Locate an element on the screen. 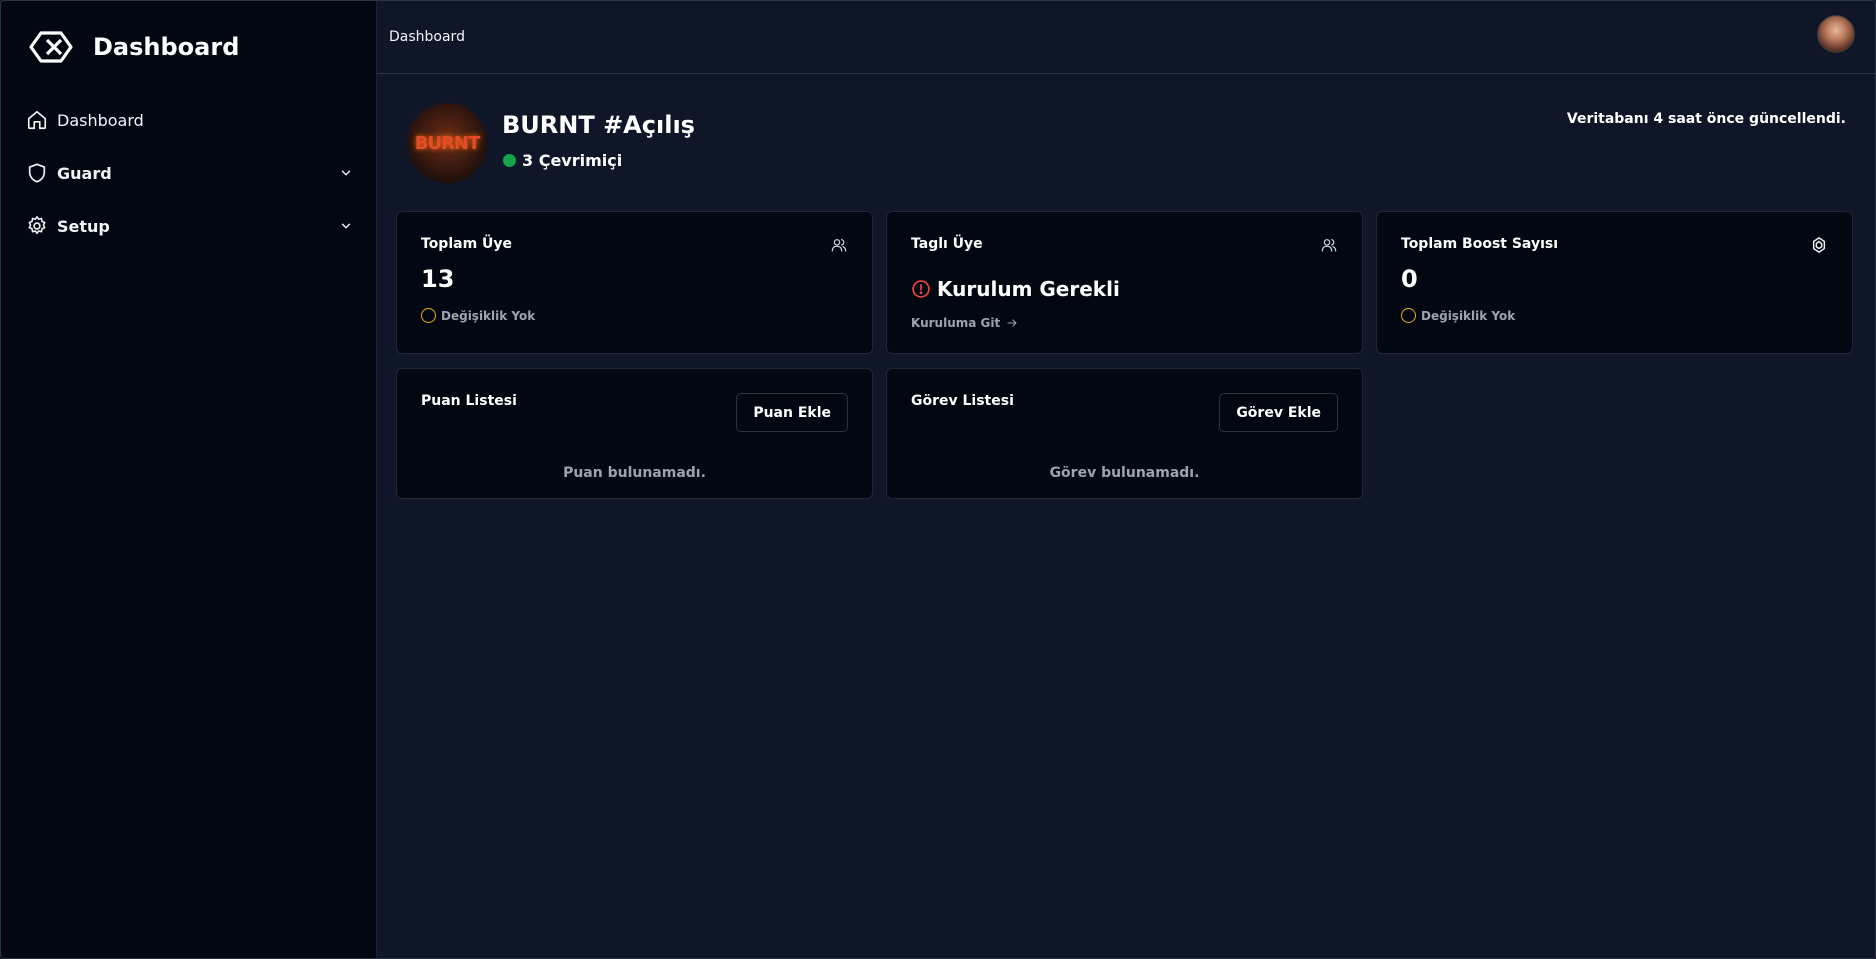 This screenshot has height=959, width=1876. sidebar-nav: Dashboard Guard Setup is located at coordinates (190, 184).